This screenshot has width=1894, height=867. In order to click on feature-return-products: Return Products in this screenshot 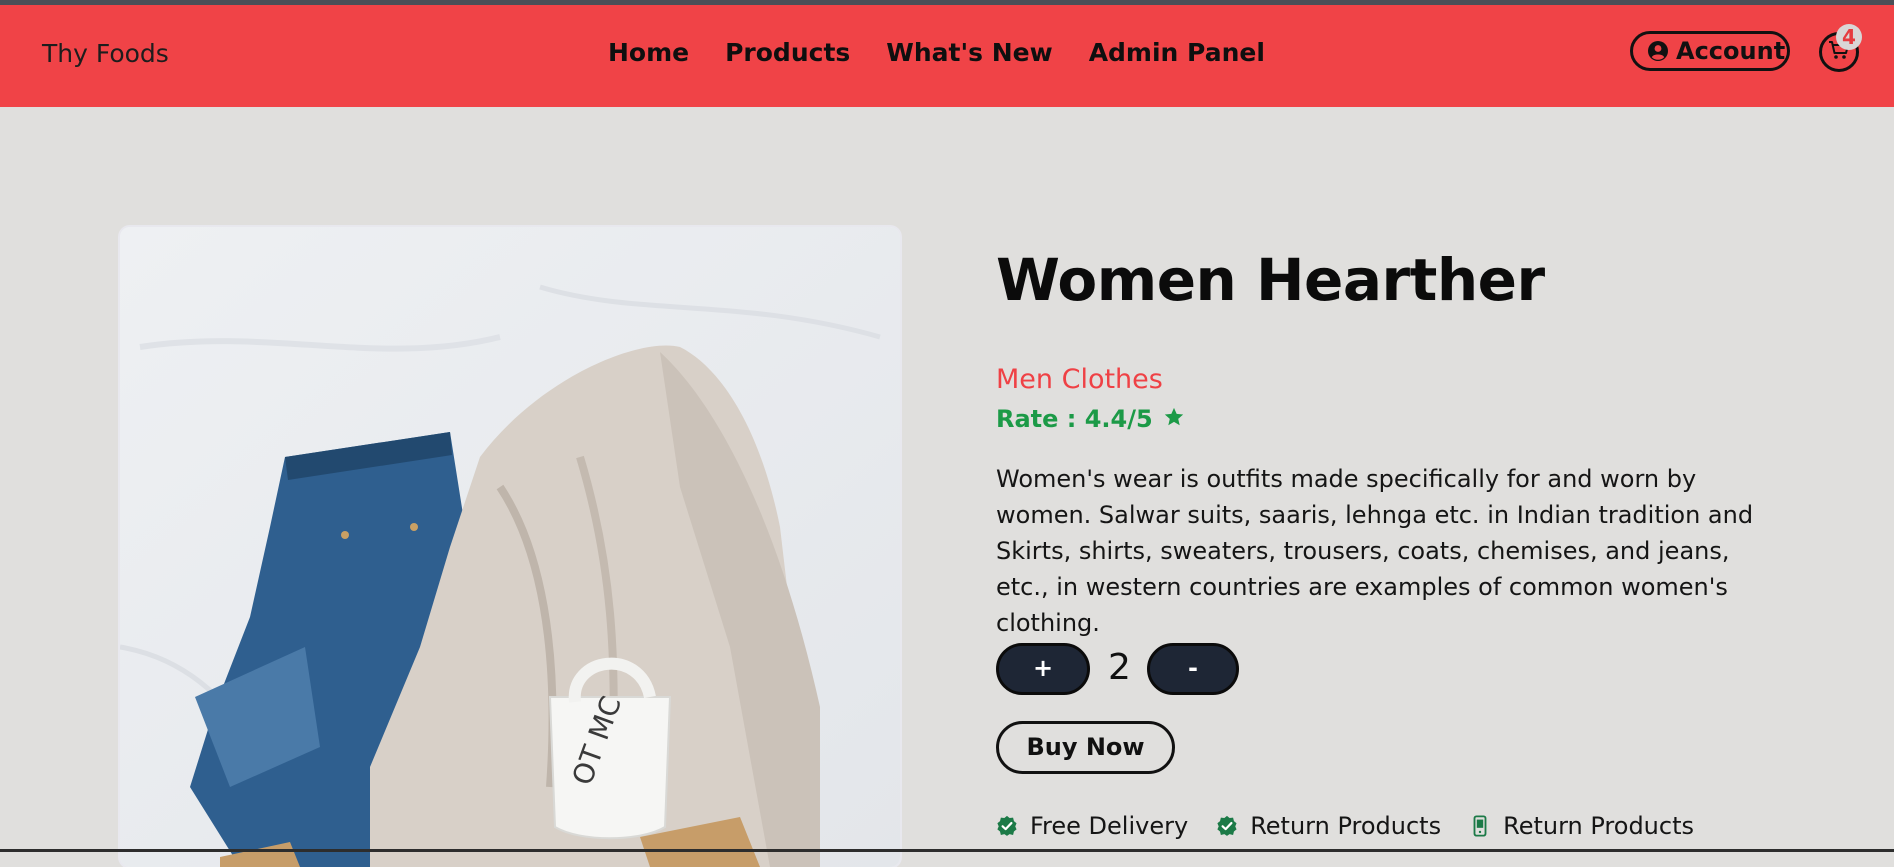, I will do `click(1328, 826)`.